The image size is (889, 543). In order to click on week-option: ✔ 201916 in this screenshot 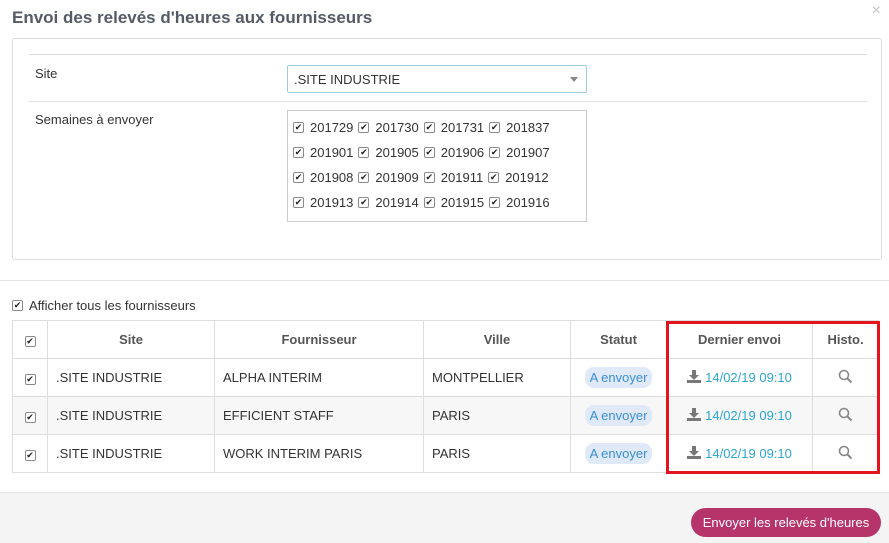, I will do `click(519, 202)`.